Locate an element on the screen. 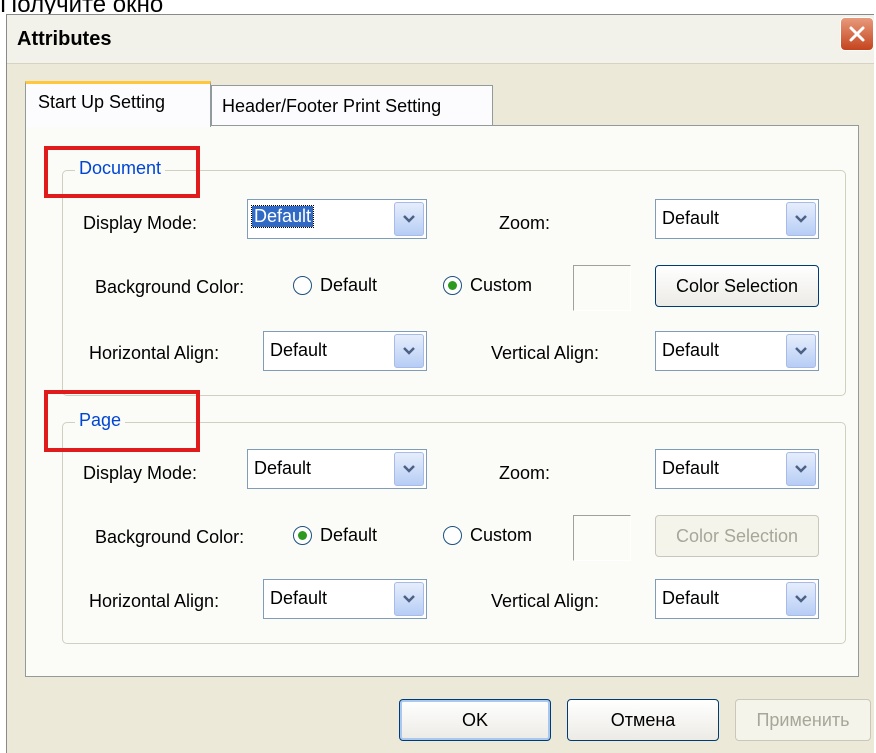  page-display-mode-label: Display Mode: is located at coordinates (140, 473).